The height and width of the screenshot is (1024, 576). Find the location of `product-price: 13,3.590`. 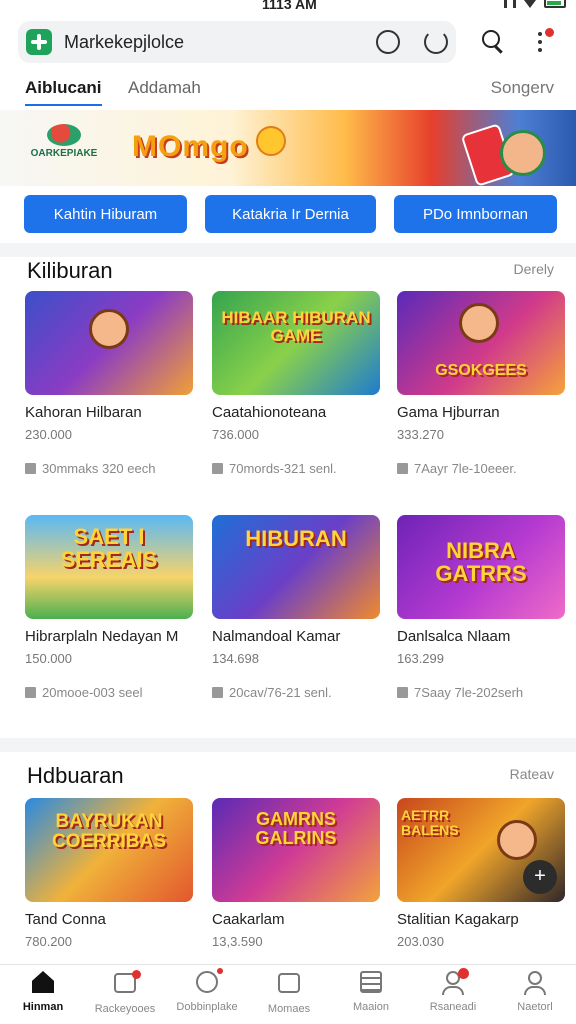

product-price: 13,3.590 is located at coordinates (237, 941).